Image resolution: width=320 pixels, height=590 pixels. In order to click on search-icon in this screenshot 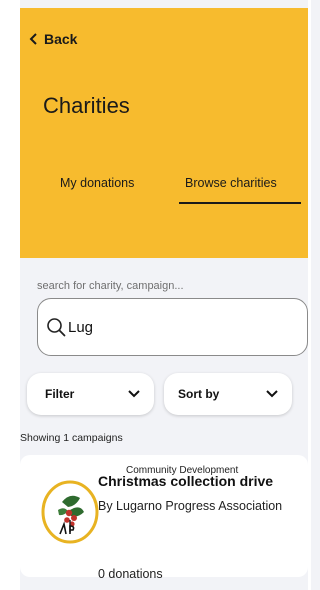, I will do `click(56, 327)`.